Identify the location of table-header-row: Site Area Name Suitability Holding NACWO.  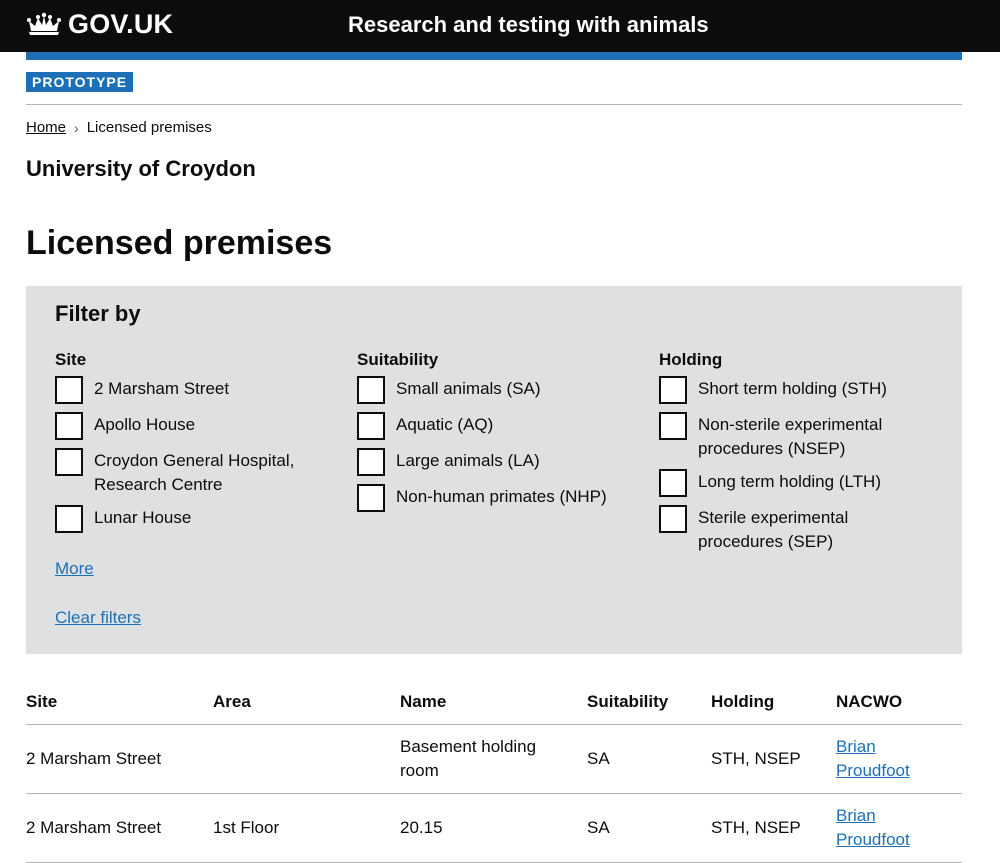
(494, 703).